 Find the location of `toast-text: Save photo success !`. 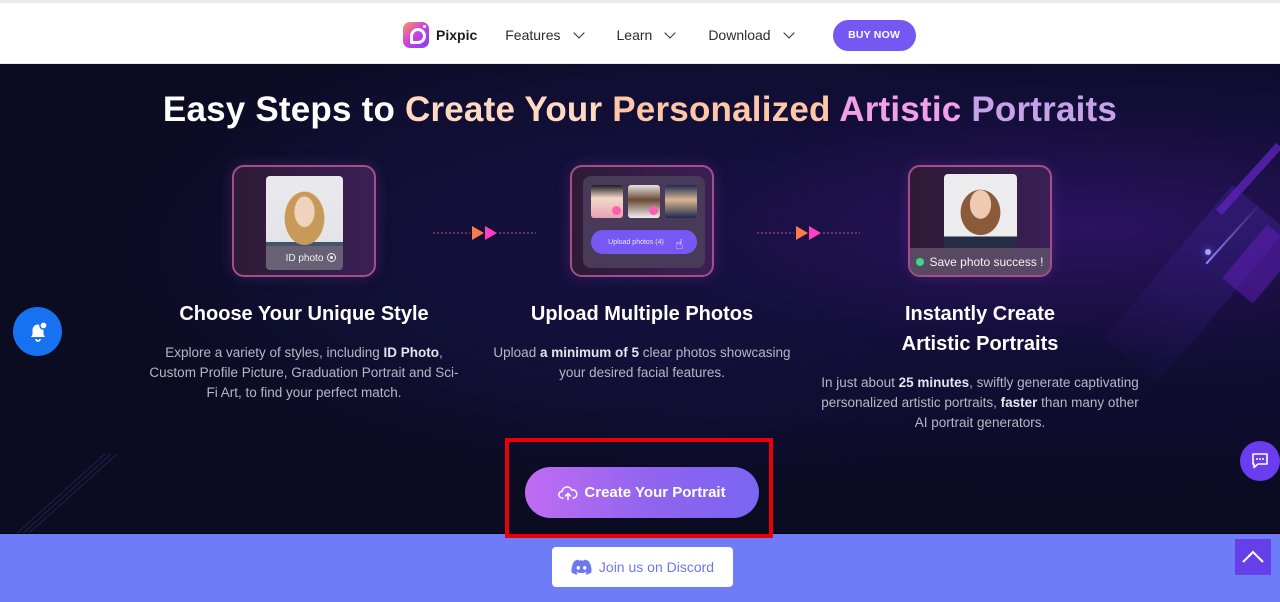

toast-text: Save photo success ! is located at coordinates (986, 261).